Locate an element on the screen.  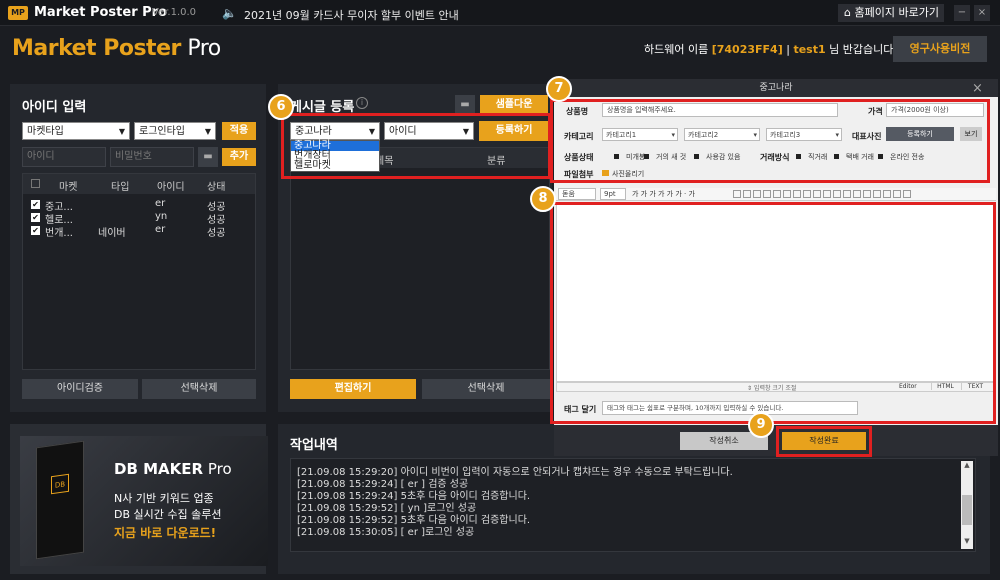
dialog-close-icon: × is located at coordinates (977, 88).